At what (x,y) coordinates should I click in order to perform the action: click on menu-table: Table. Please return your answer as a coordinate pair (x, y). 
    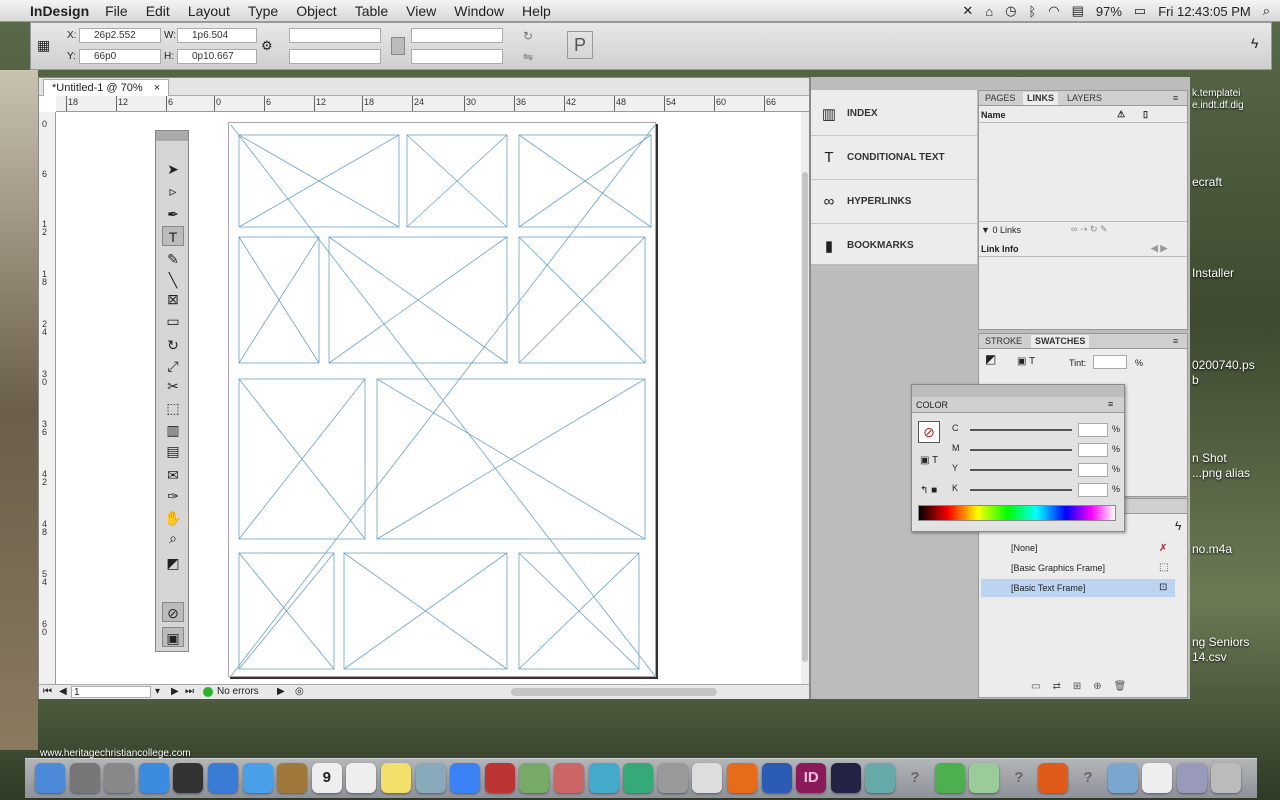
    Looking at the image, I should click on (371, 11).